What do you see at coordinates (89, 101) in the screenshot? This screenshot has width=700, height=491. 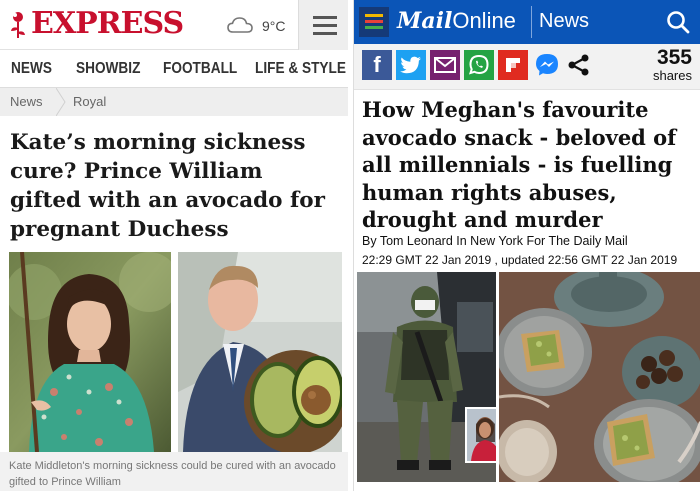 I see `breadcrumb-royal: Royal` at bounding box center [89, 101].